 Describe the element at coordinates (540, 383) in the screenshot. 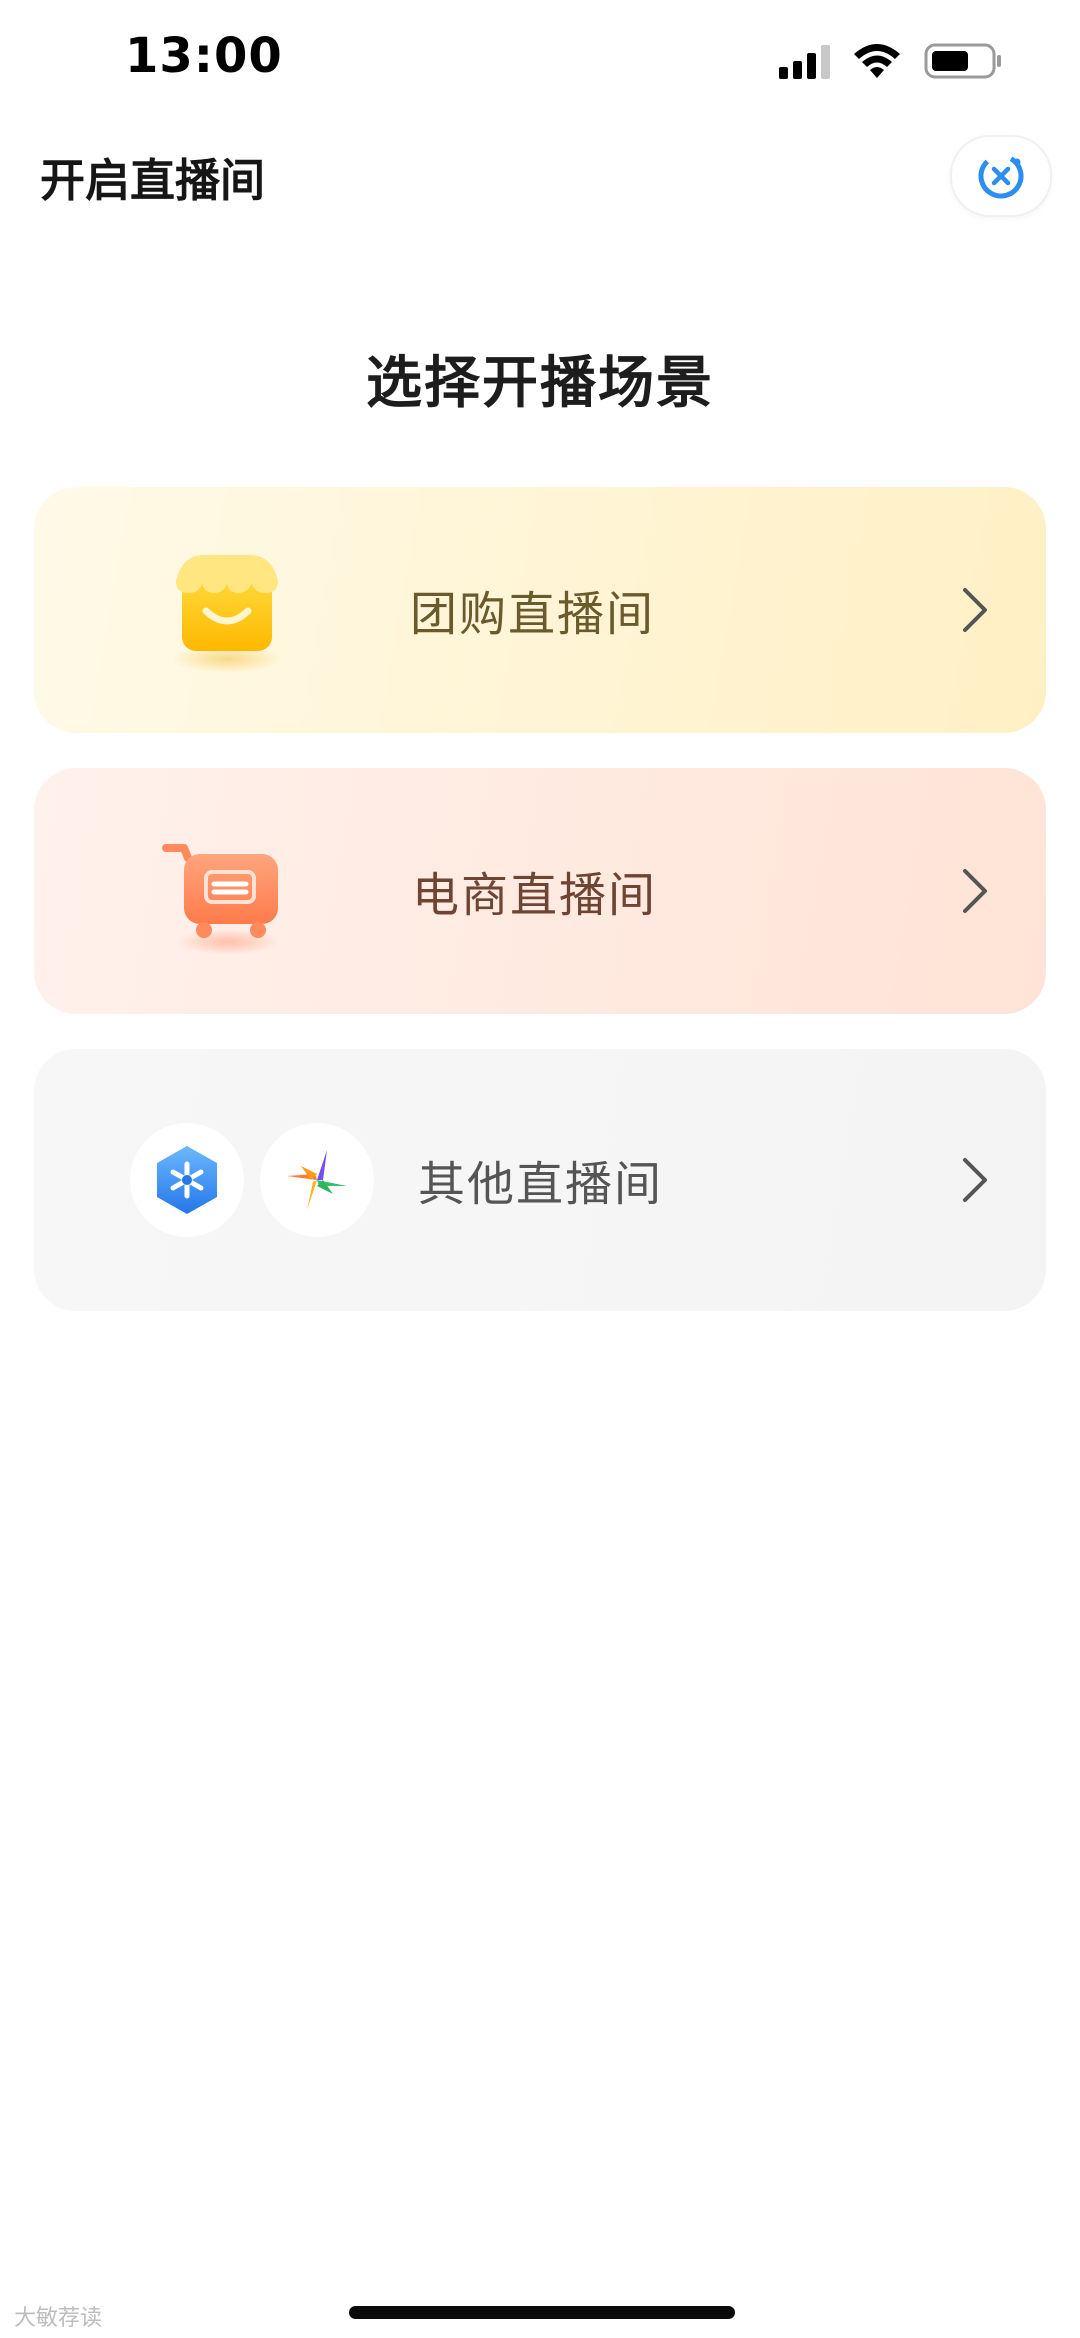

I see `section-heading: 选择开播场景` at that location.